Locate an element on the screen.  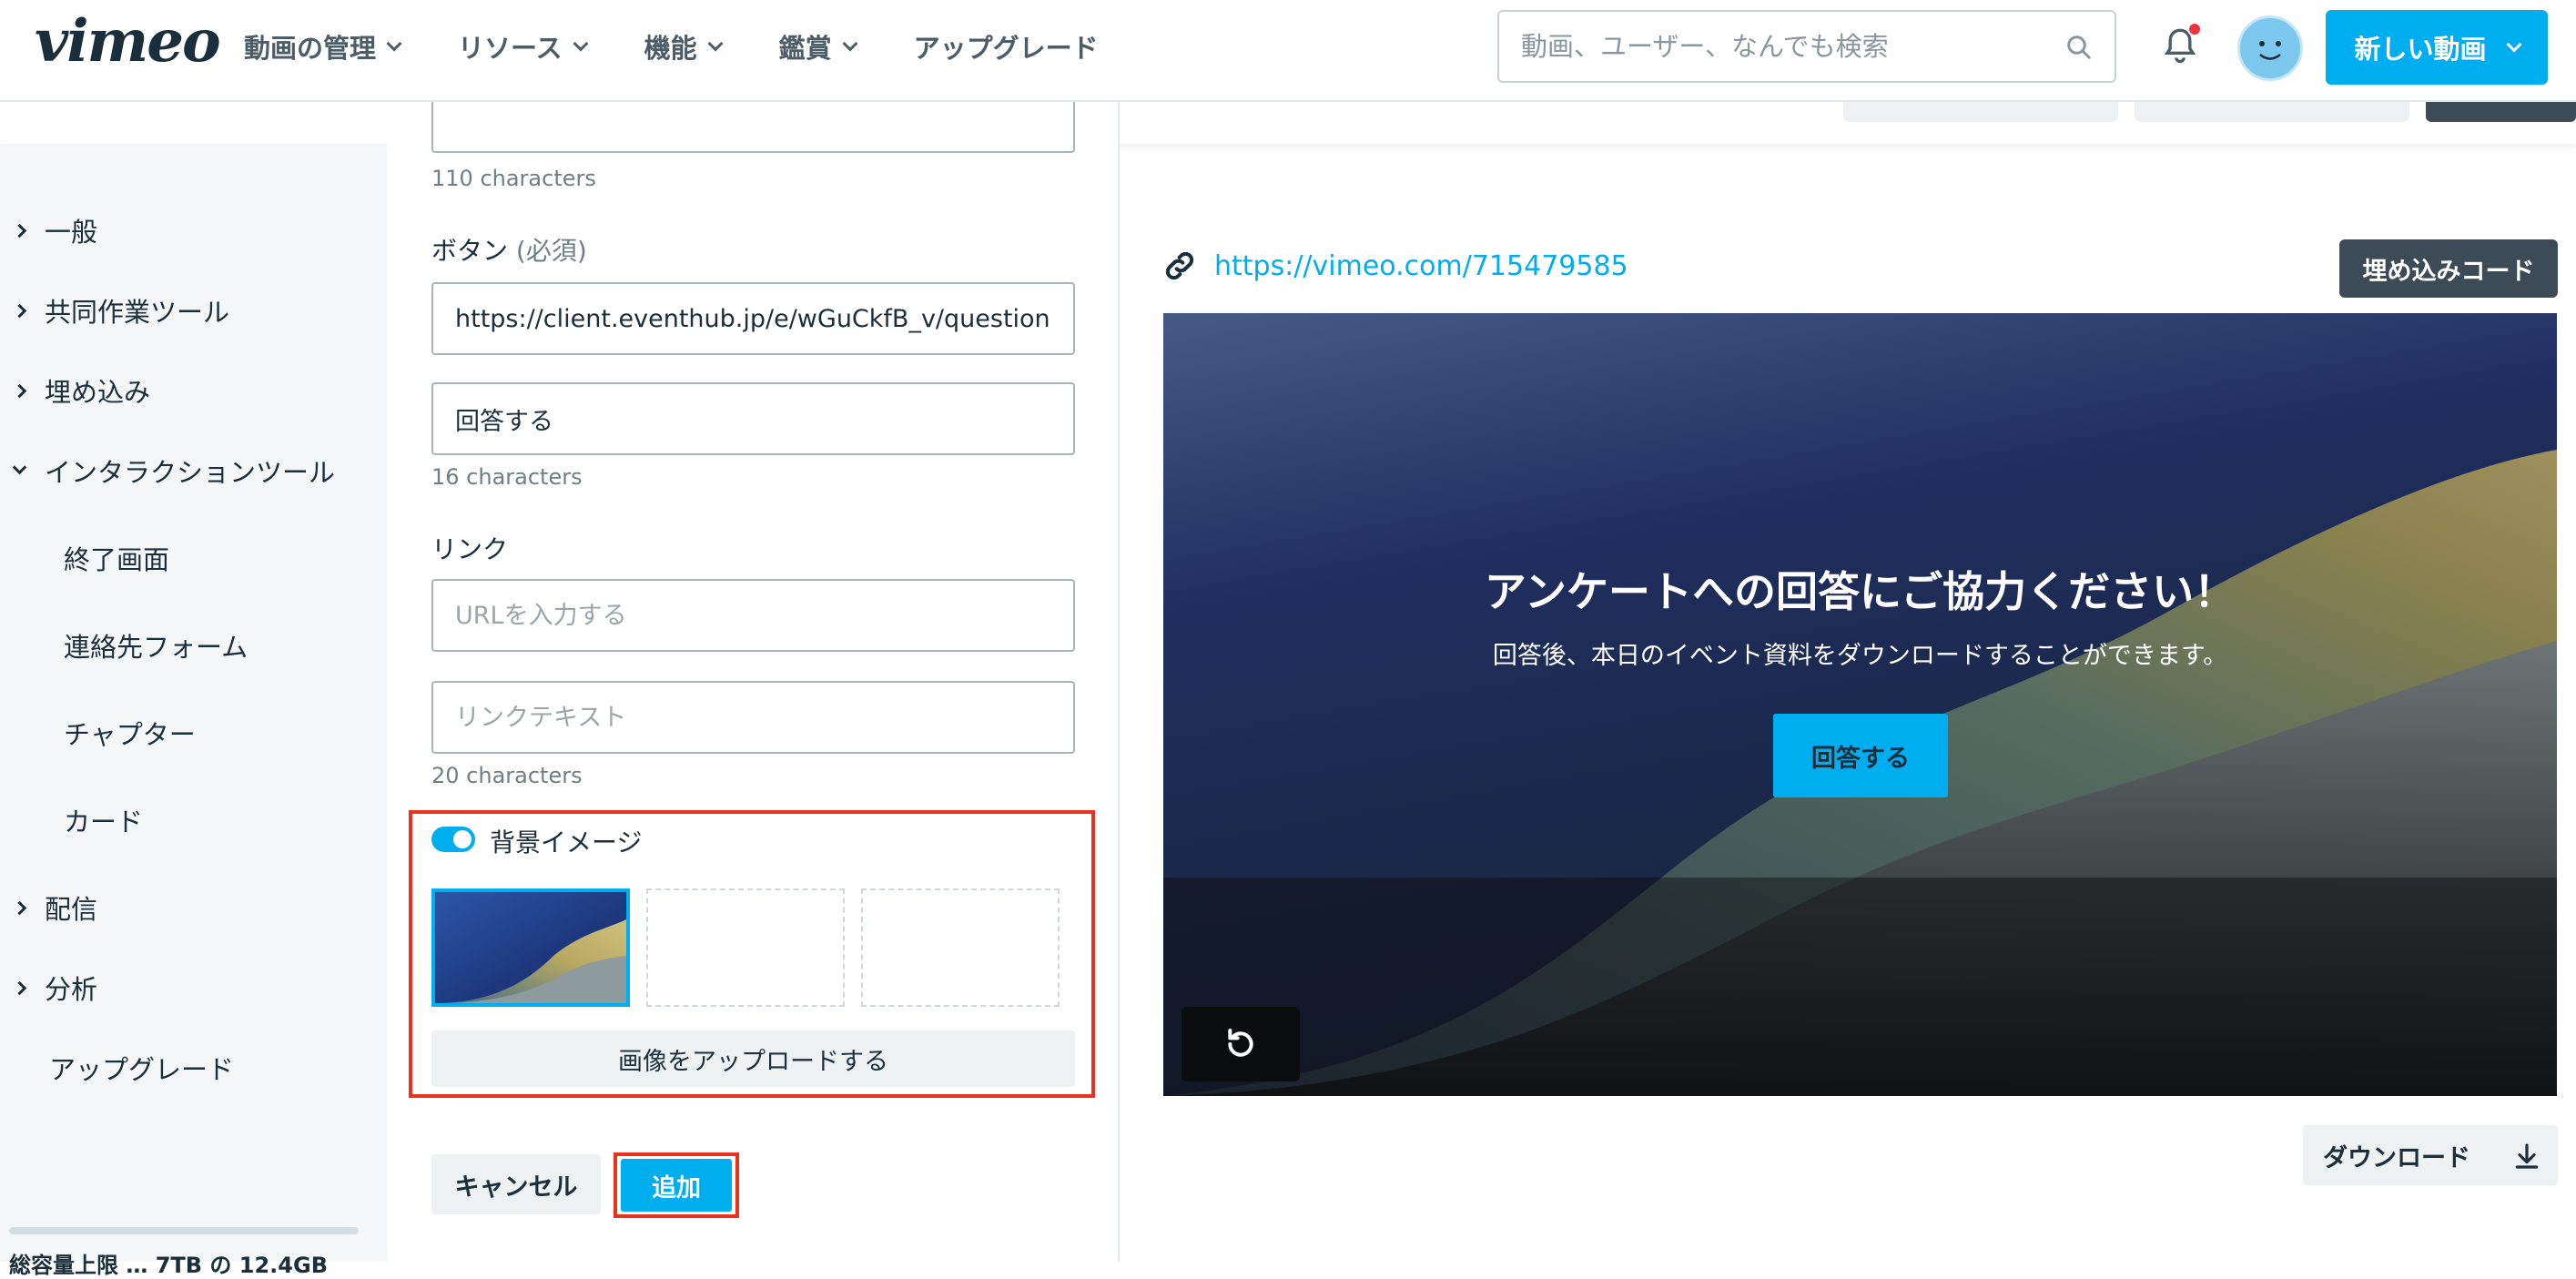
nav-manage-videos: 動画の管理 is located at coordinates (323, 46).